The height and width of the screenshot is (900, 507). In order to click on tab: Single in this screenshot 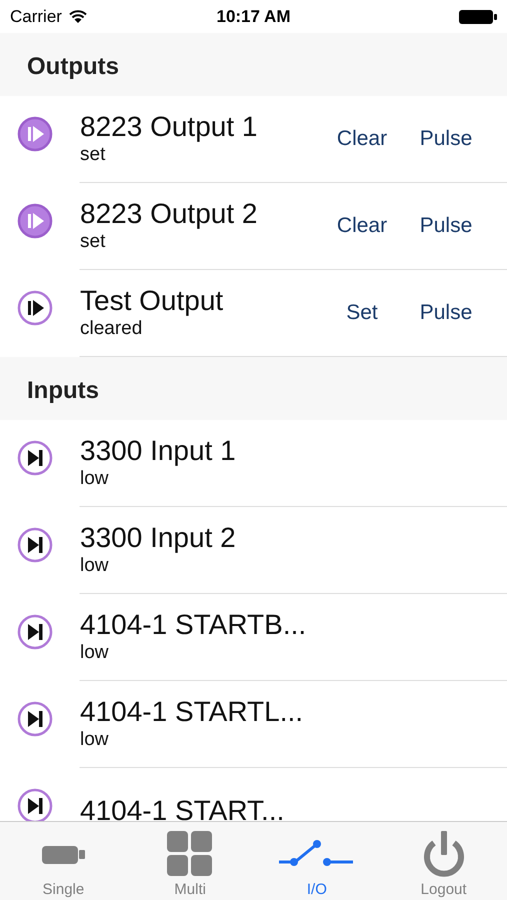, I will do `click(63, 861)`.